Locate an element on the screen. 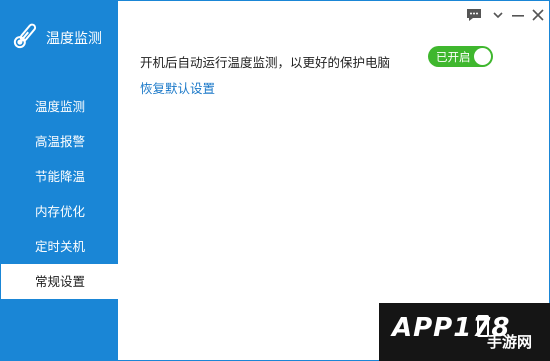 This screenshot has width=550, height=361. sidebar-item-scheduled-shutdown: 定时关机 is located at coordinates (59, 246).